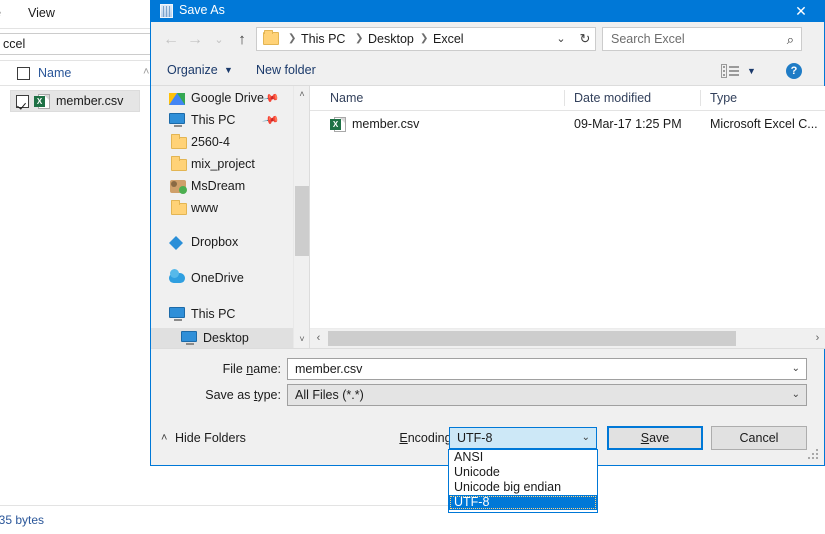 This screenshot has width=825, height=534. I want to click on save-as-type-value: All Files (*.*), so click(329, 395).